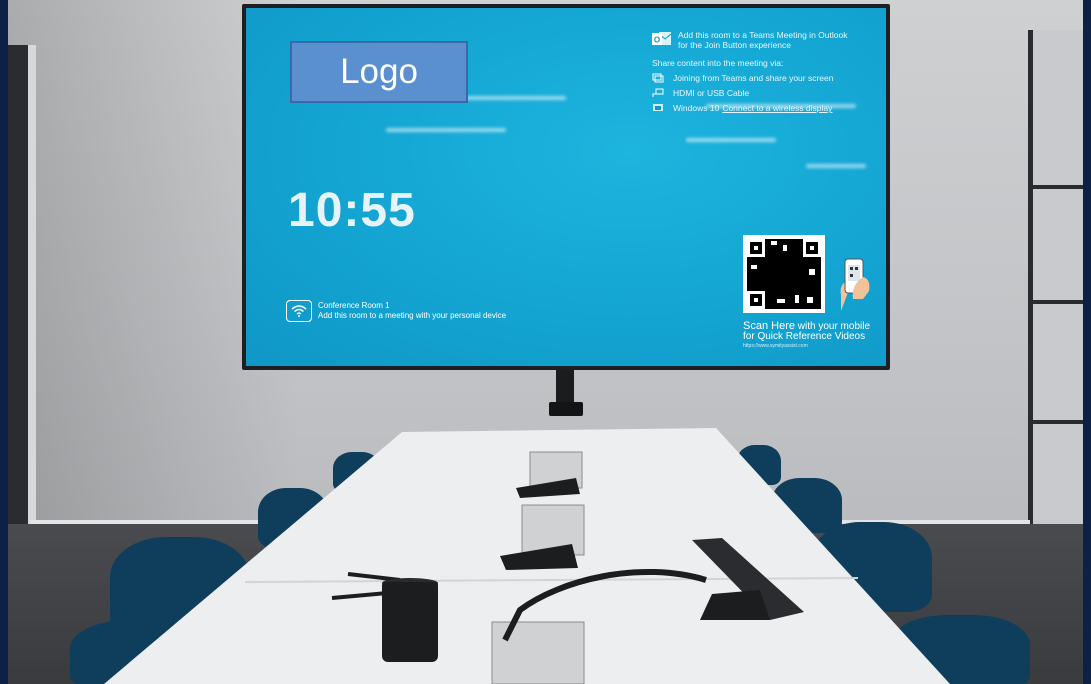 The width and height of the screenshot is (1091, 684). Describe the element at coordinates (775, 346) in the screenshot. I see `qr-url: https://www.symityassist.com` at that location.